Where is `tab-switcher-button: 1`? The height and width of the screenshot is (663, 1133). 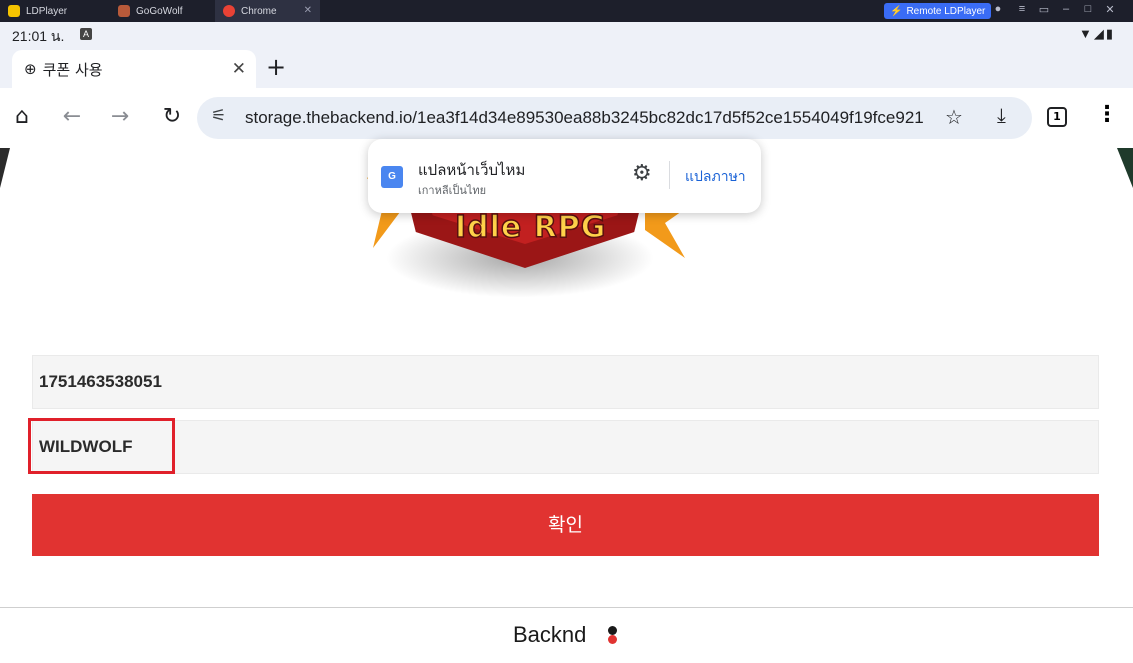
tab-switcher-button: 1 is located at coordinates (1057, 117).